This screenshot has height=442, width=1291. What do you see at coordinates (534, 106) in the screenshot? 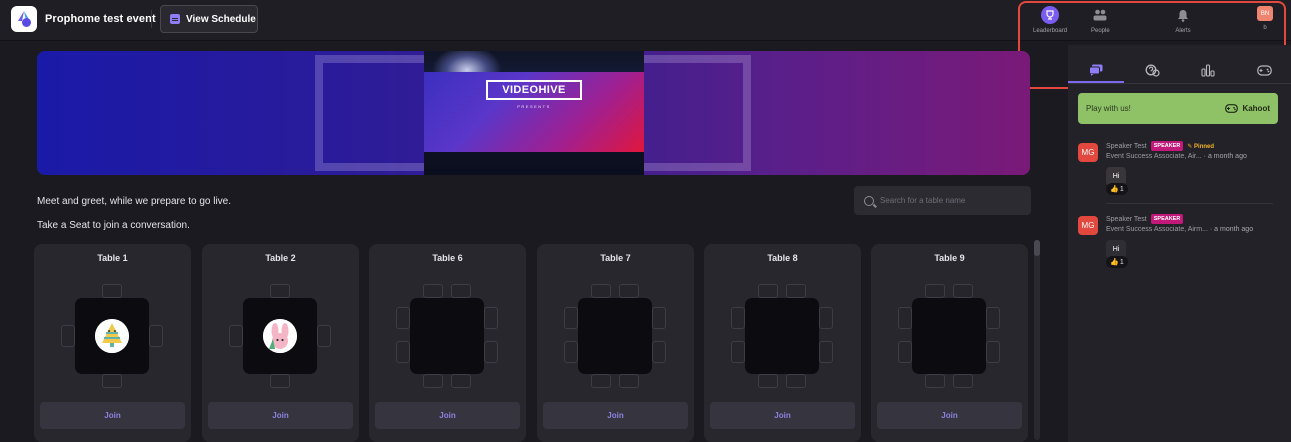
I see `video-subtitle: PRESENTS` at bounding box center [534, 106].